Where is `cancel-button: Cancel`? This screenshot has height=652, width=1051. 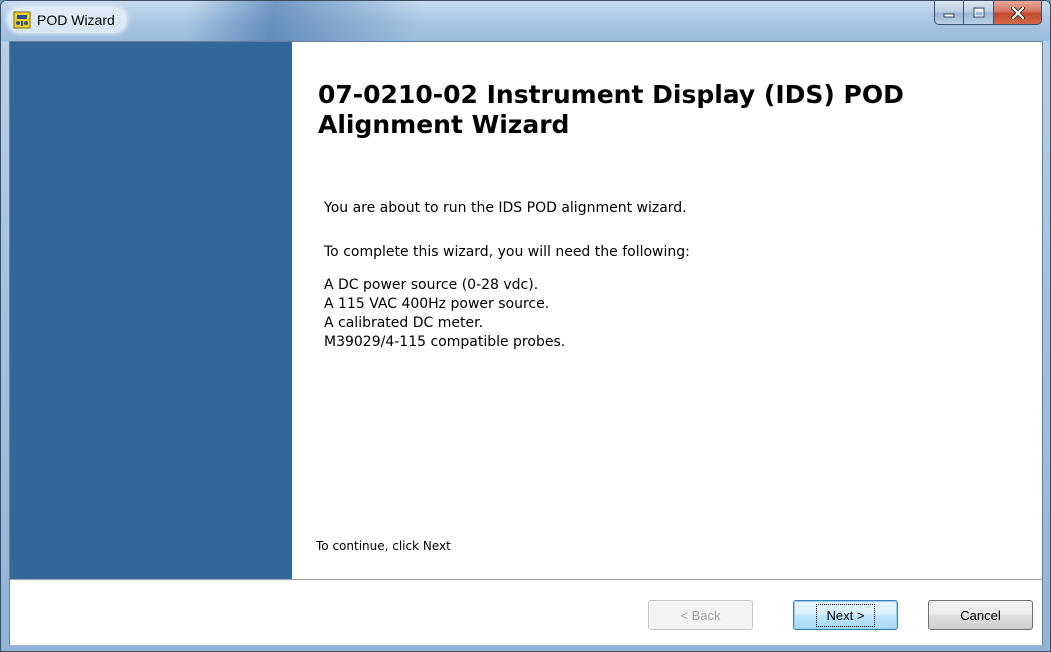 cancel-button: Cancel is located at coordinates (980, 615).